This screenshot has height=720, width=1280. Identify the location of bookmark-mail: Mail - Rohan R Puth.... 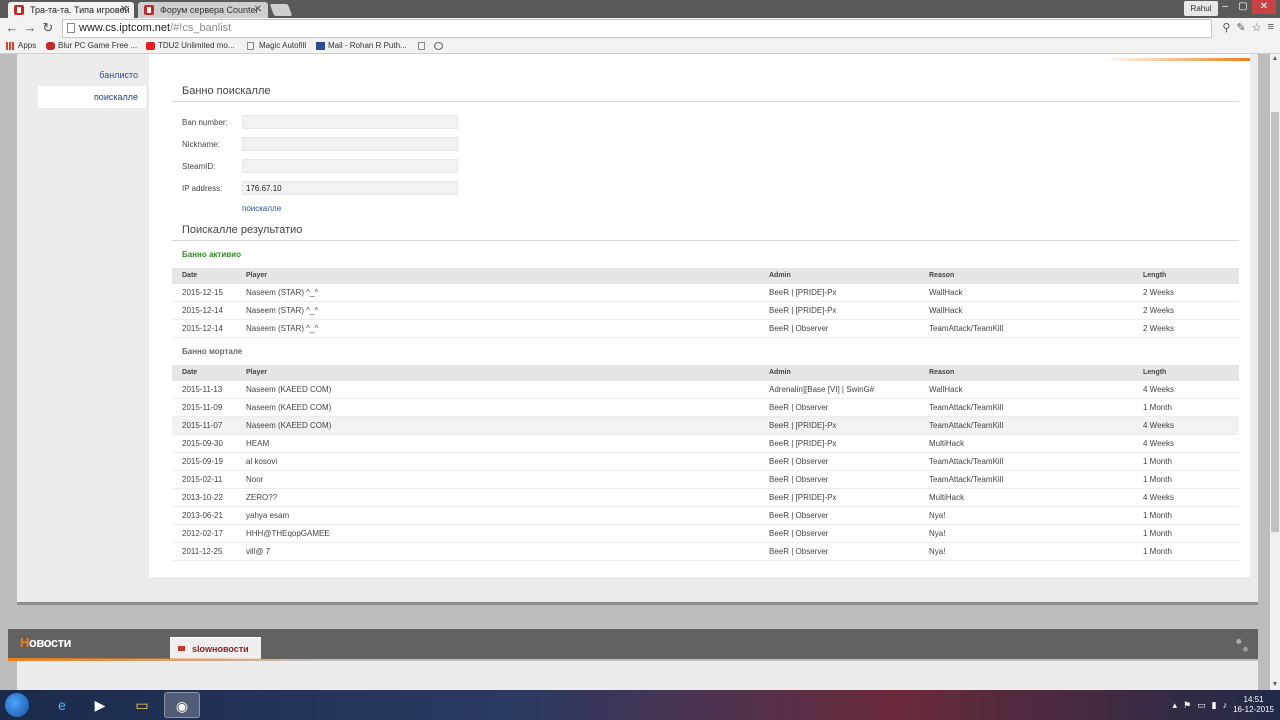
(361, 46).